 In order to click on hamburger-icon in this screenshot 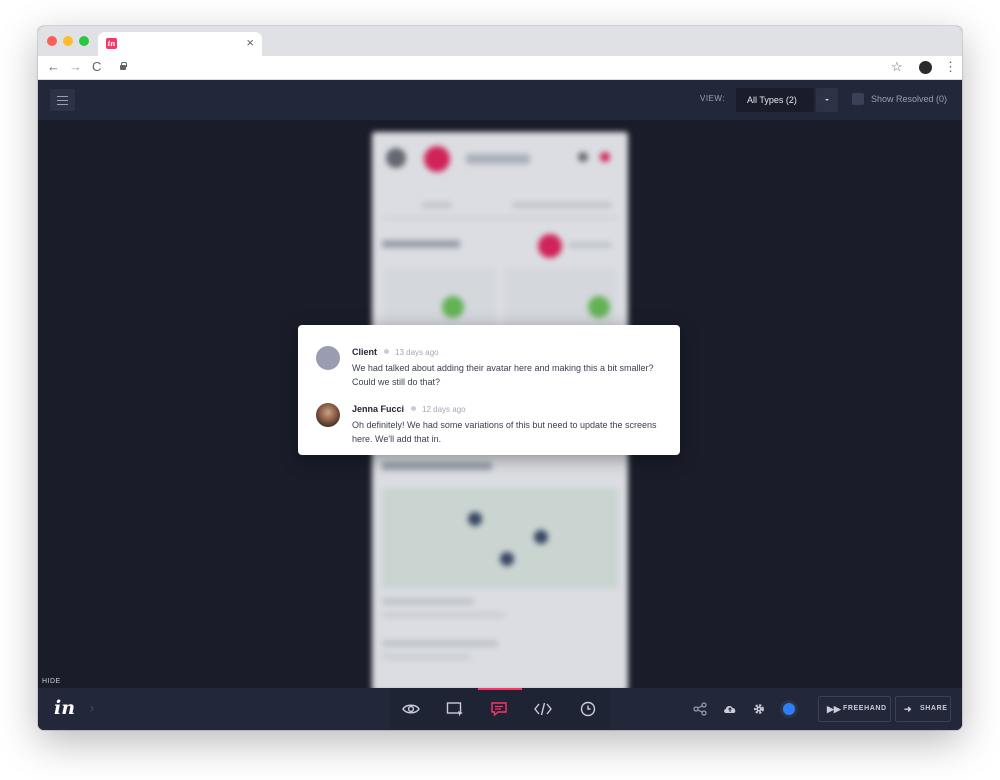, I will do `click(62, 96)`.